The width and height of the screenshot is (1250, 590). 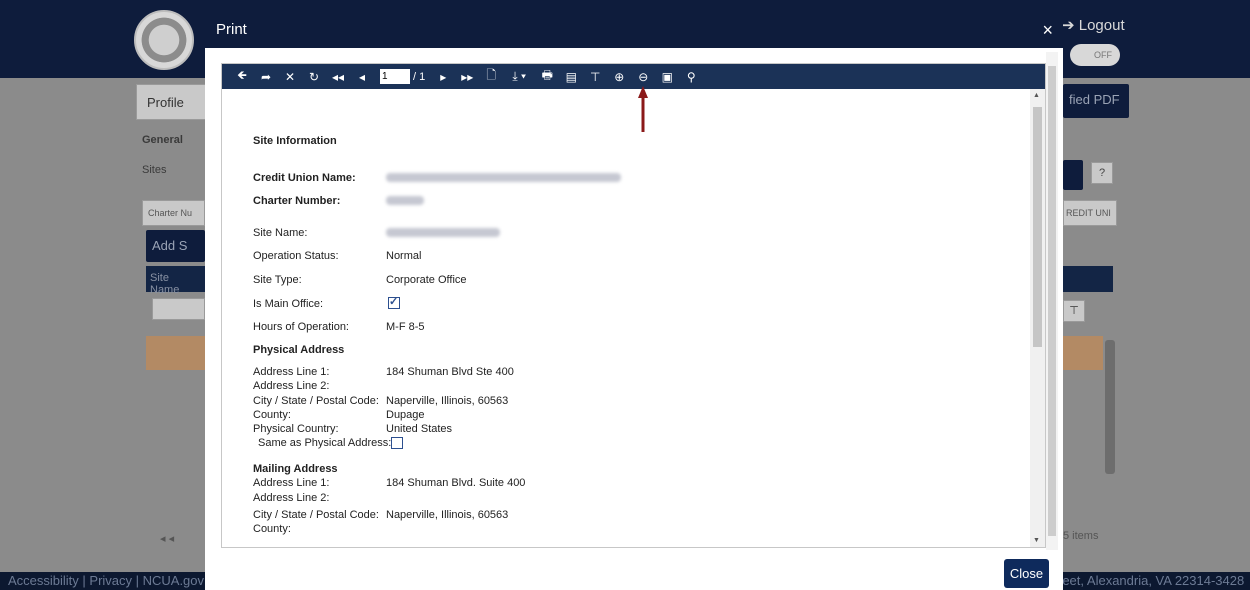 I want to click on dialog-scroll-thumb, so click(x=1052, y=301).